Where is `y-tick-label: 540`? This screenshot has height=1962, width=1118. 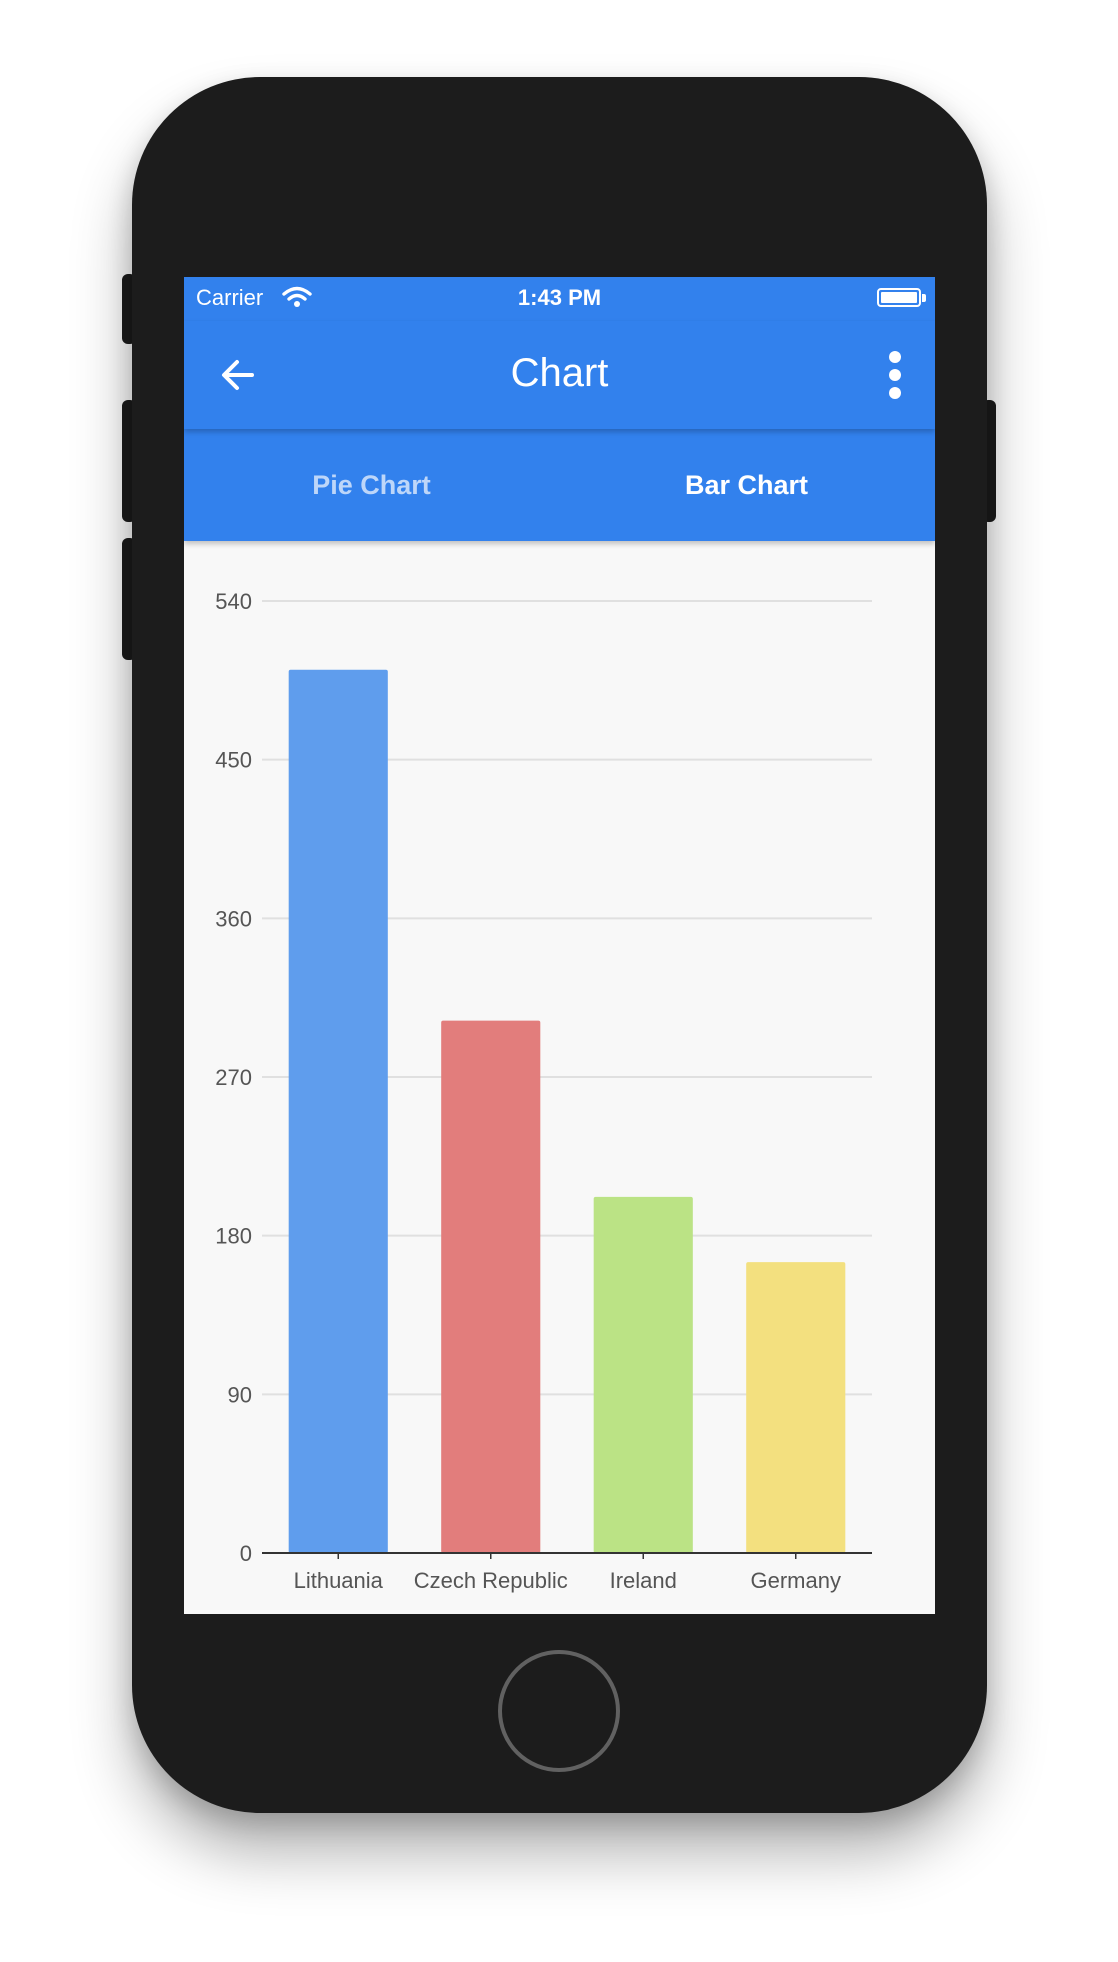 y-tick-label: 540 is located at coordinates (233, 601).